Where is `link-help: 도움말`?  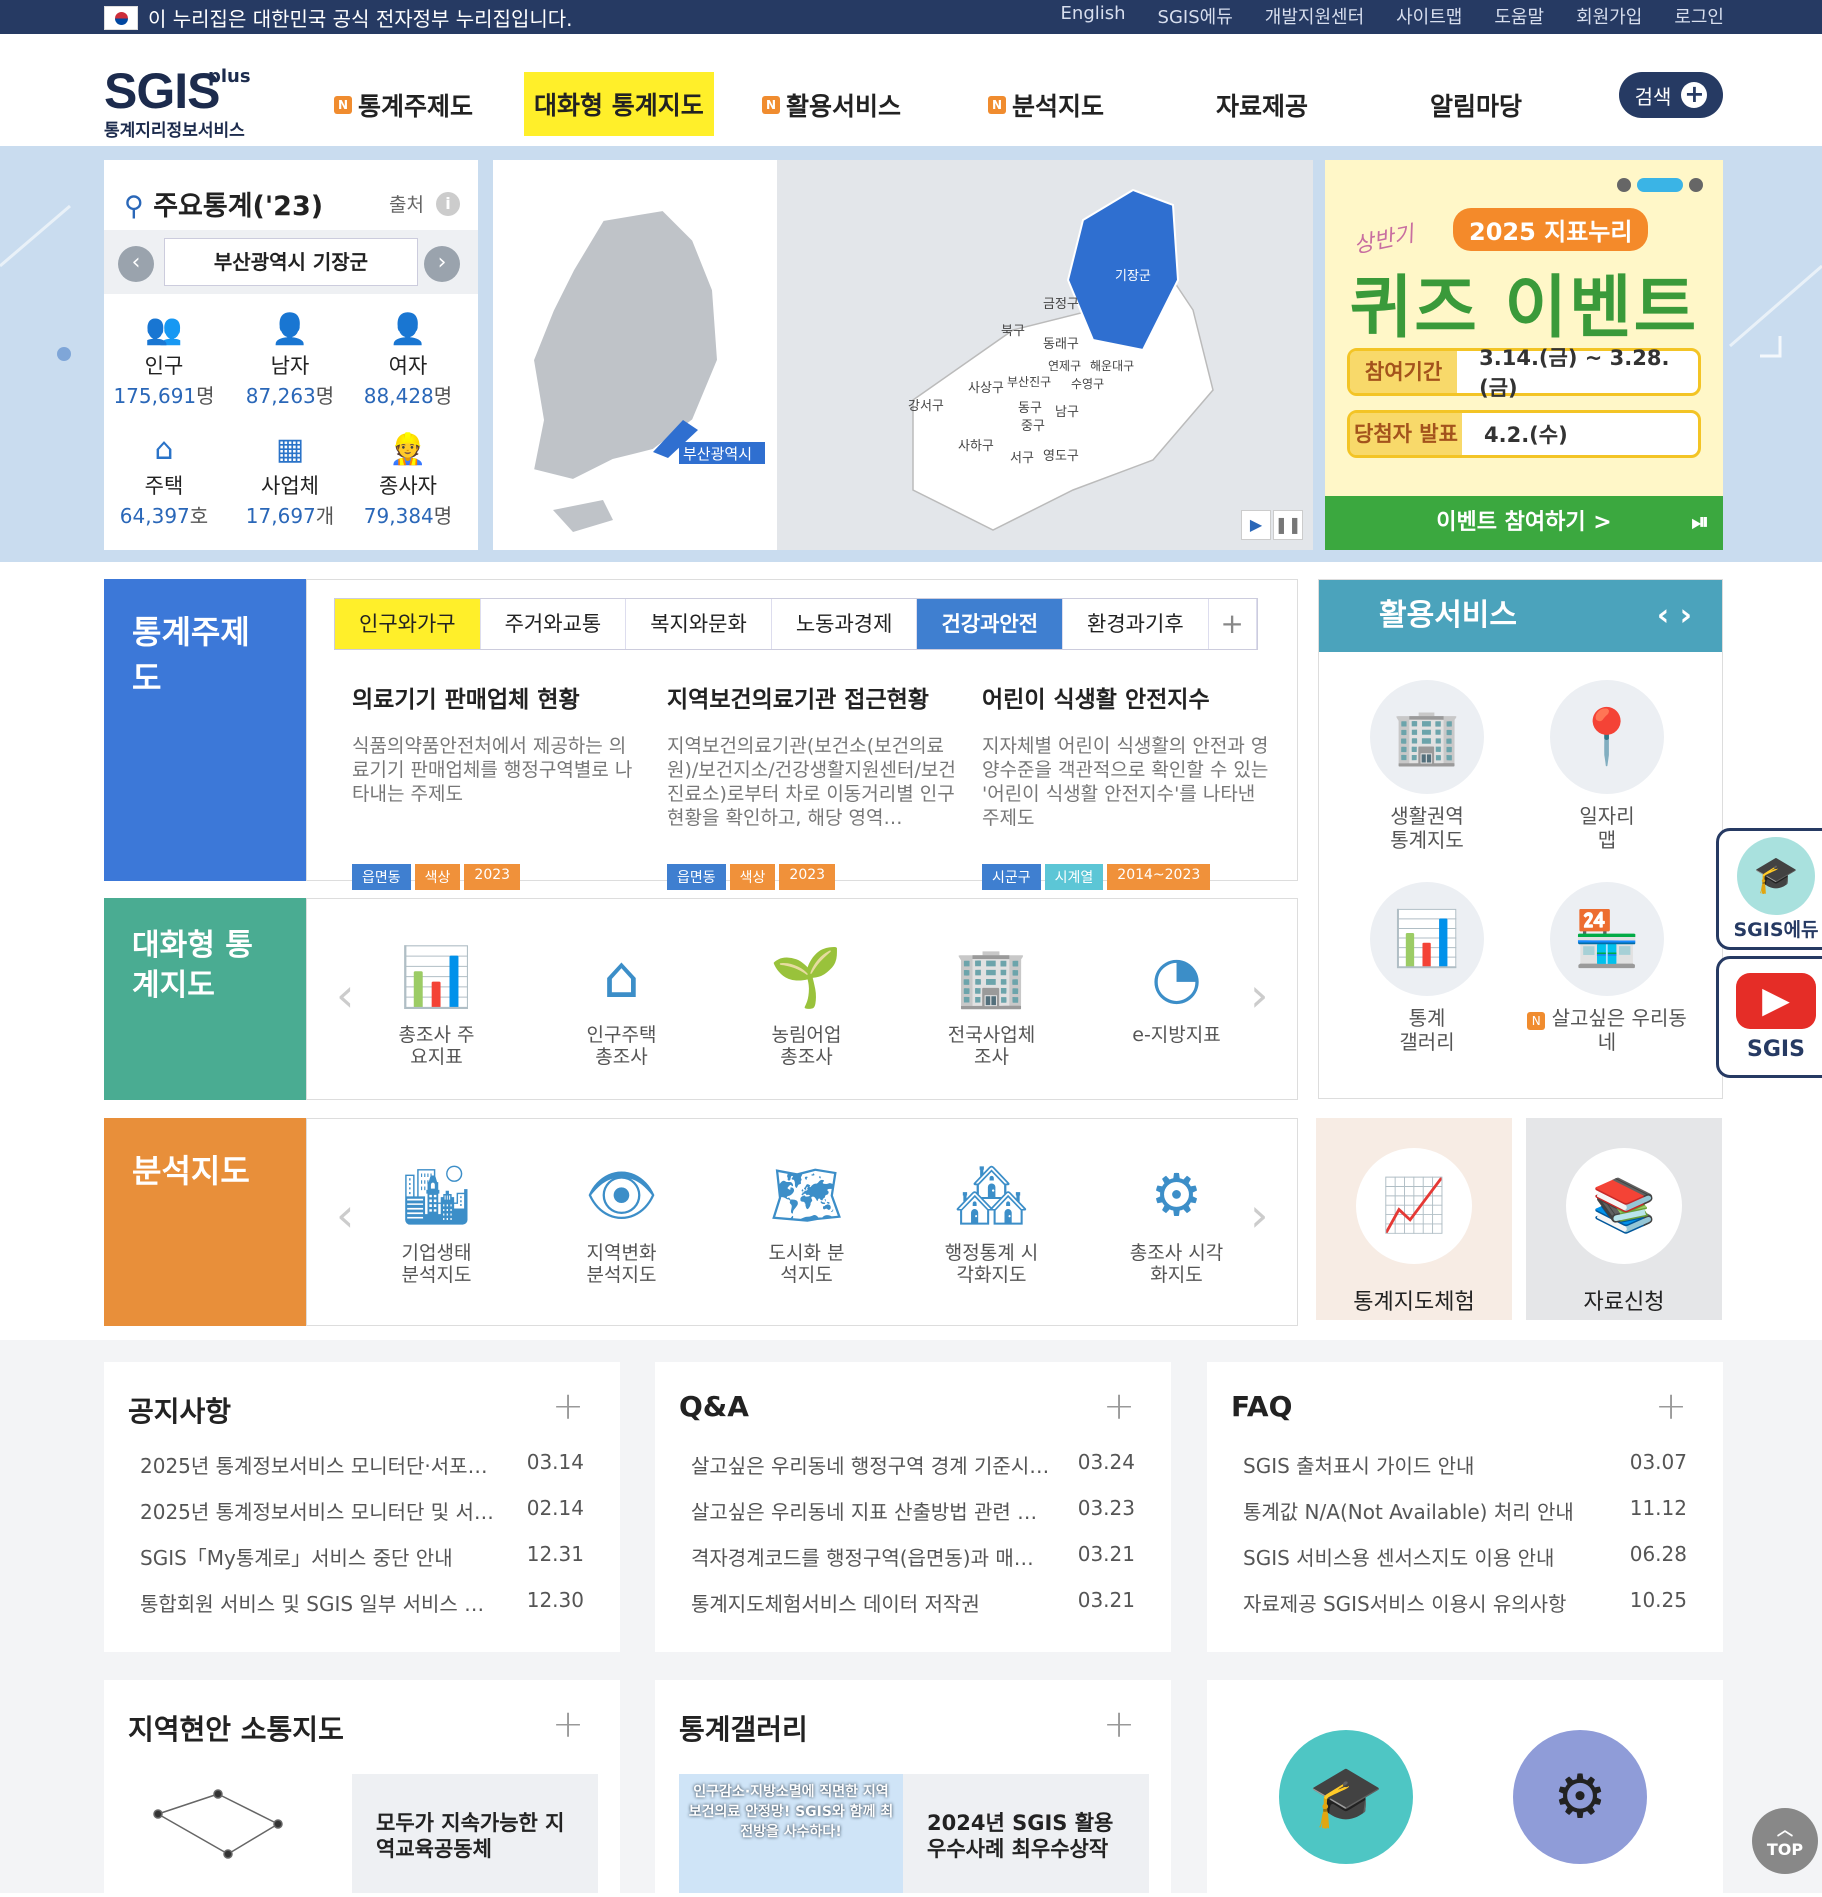
link-help: 도움말 is located at coordinates (1519, 16).